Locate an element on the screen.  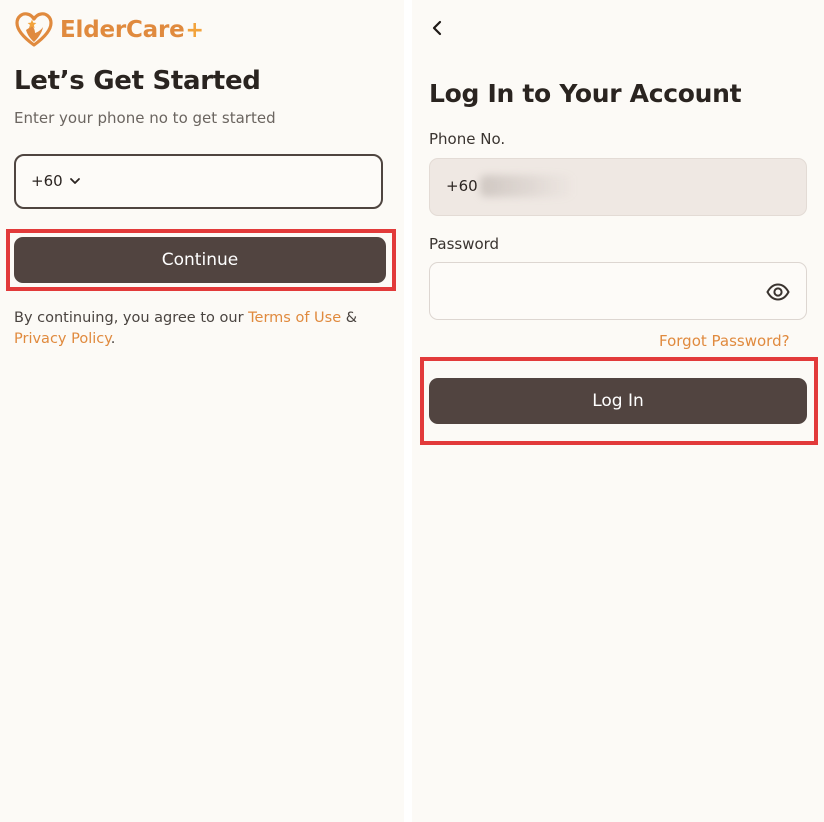
login-highlight-box is located at coordinates (619, 401).